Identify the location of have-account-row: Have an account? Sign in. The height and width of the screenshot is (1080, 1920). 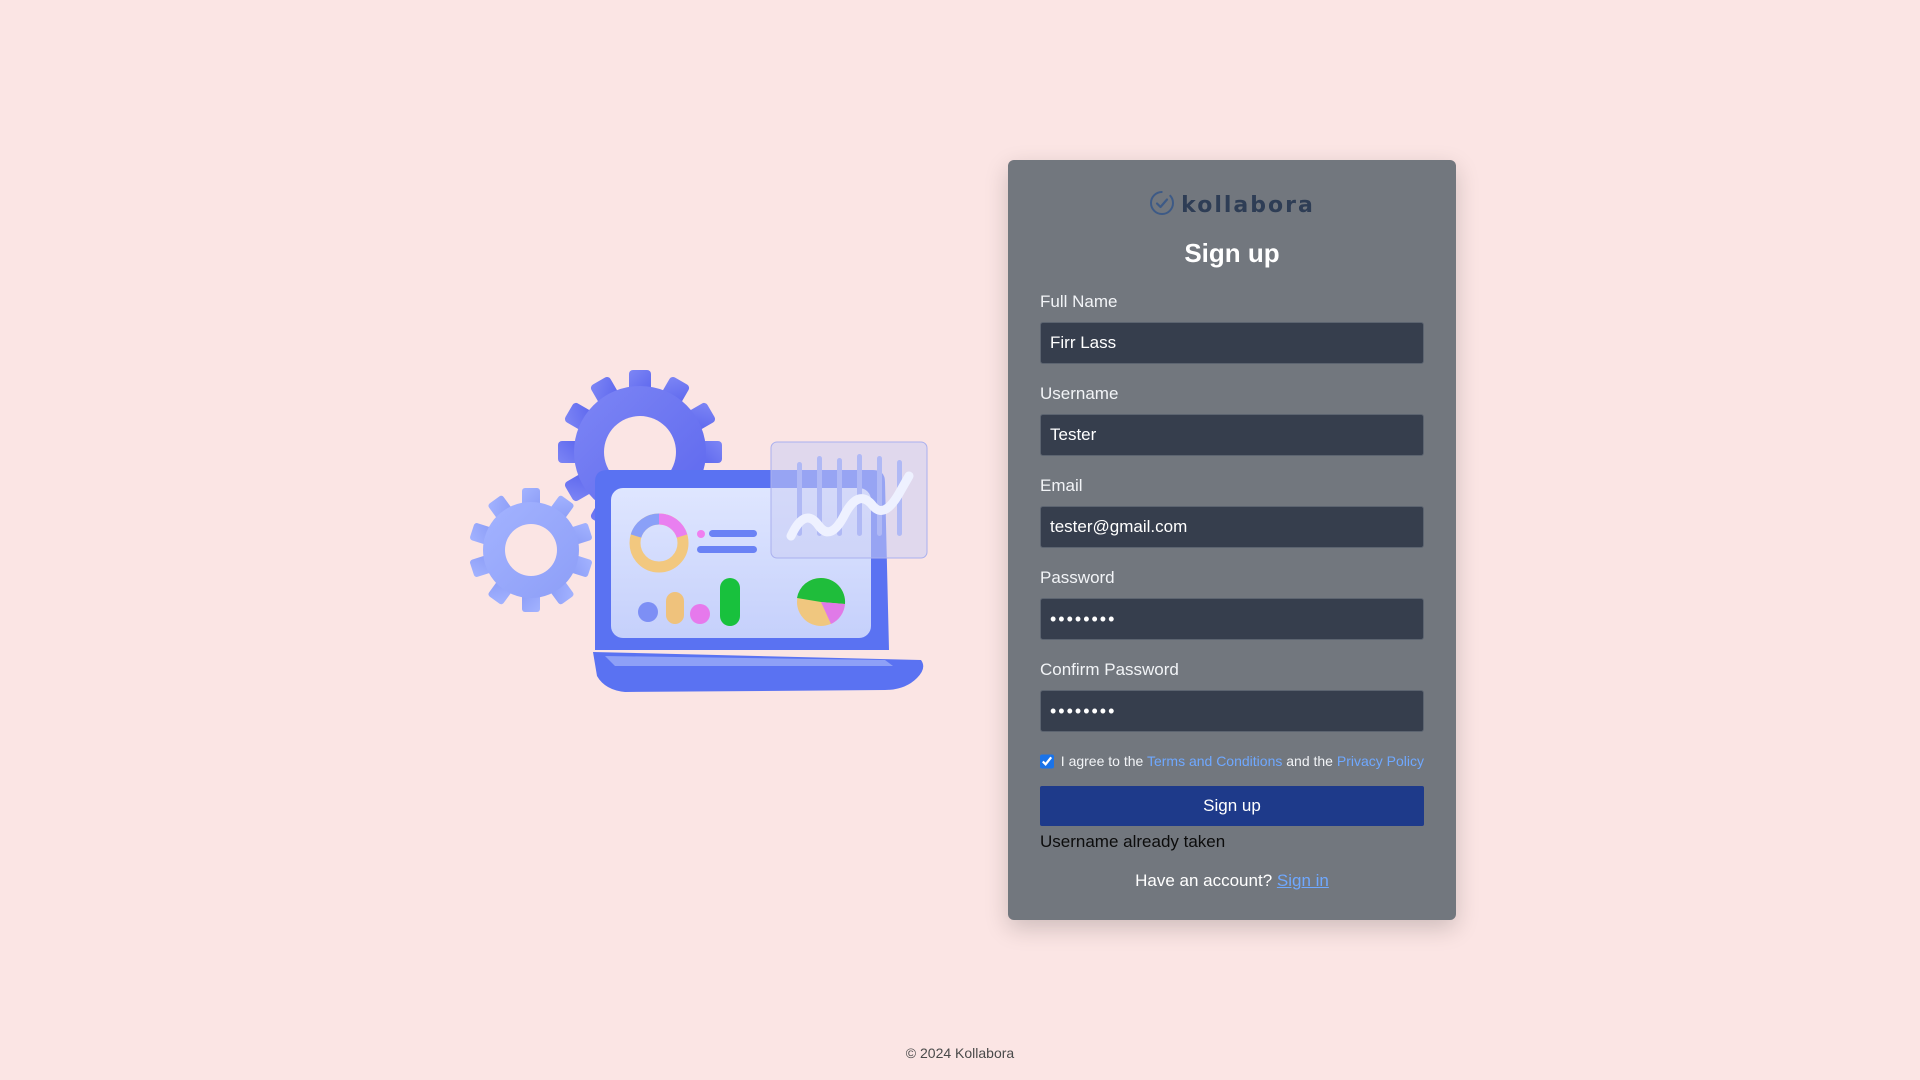
(1232, 881).